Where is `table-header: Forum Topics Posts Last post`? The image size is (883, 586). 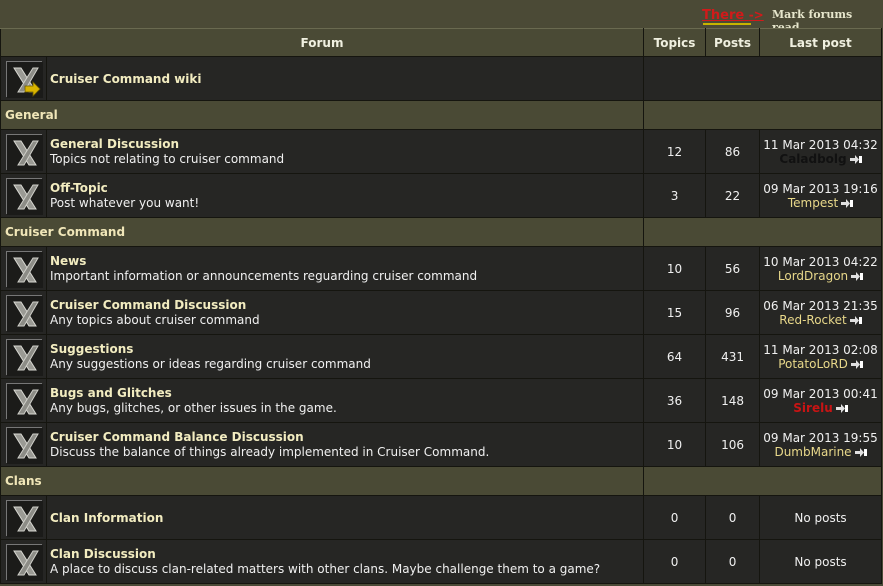 table-header: Forum Topics Posts Last post is located at coordinates (441, 42).